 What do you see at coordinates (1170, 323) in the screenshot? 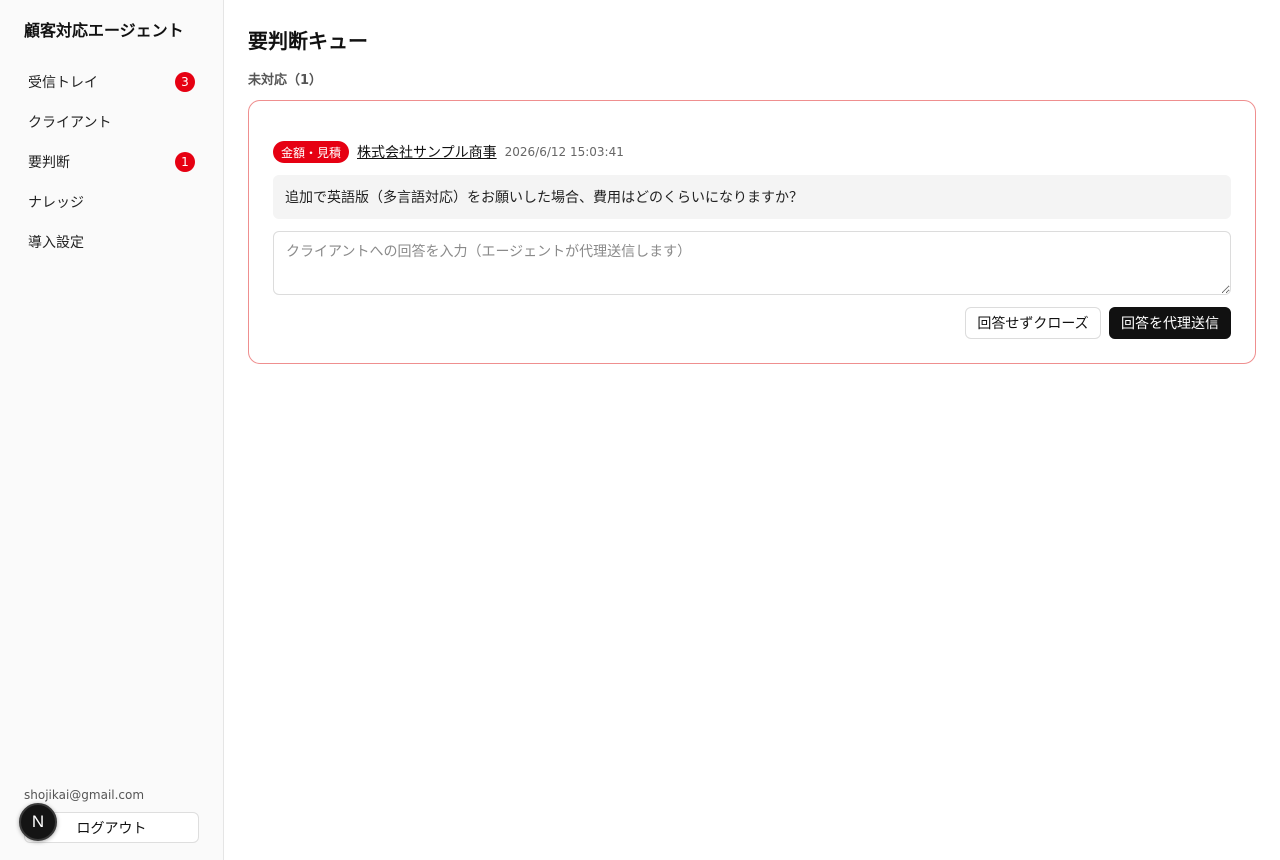
I see `send-reply-button: 回答を代理送信` at bounding box center [1170, 323].